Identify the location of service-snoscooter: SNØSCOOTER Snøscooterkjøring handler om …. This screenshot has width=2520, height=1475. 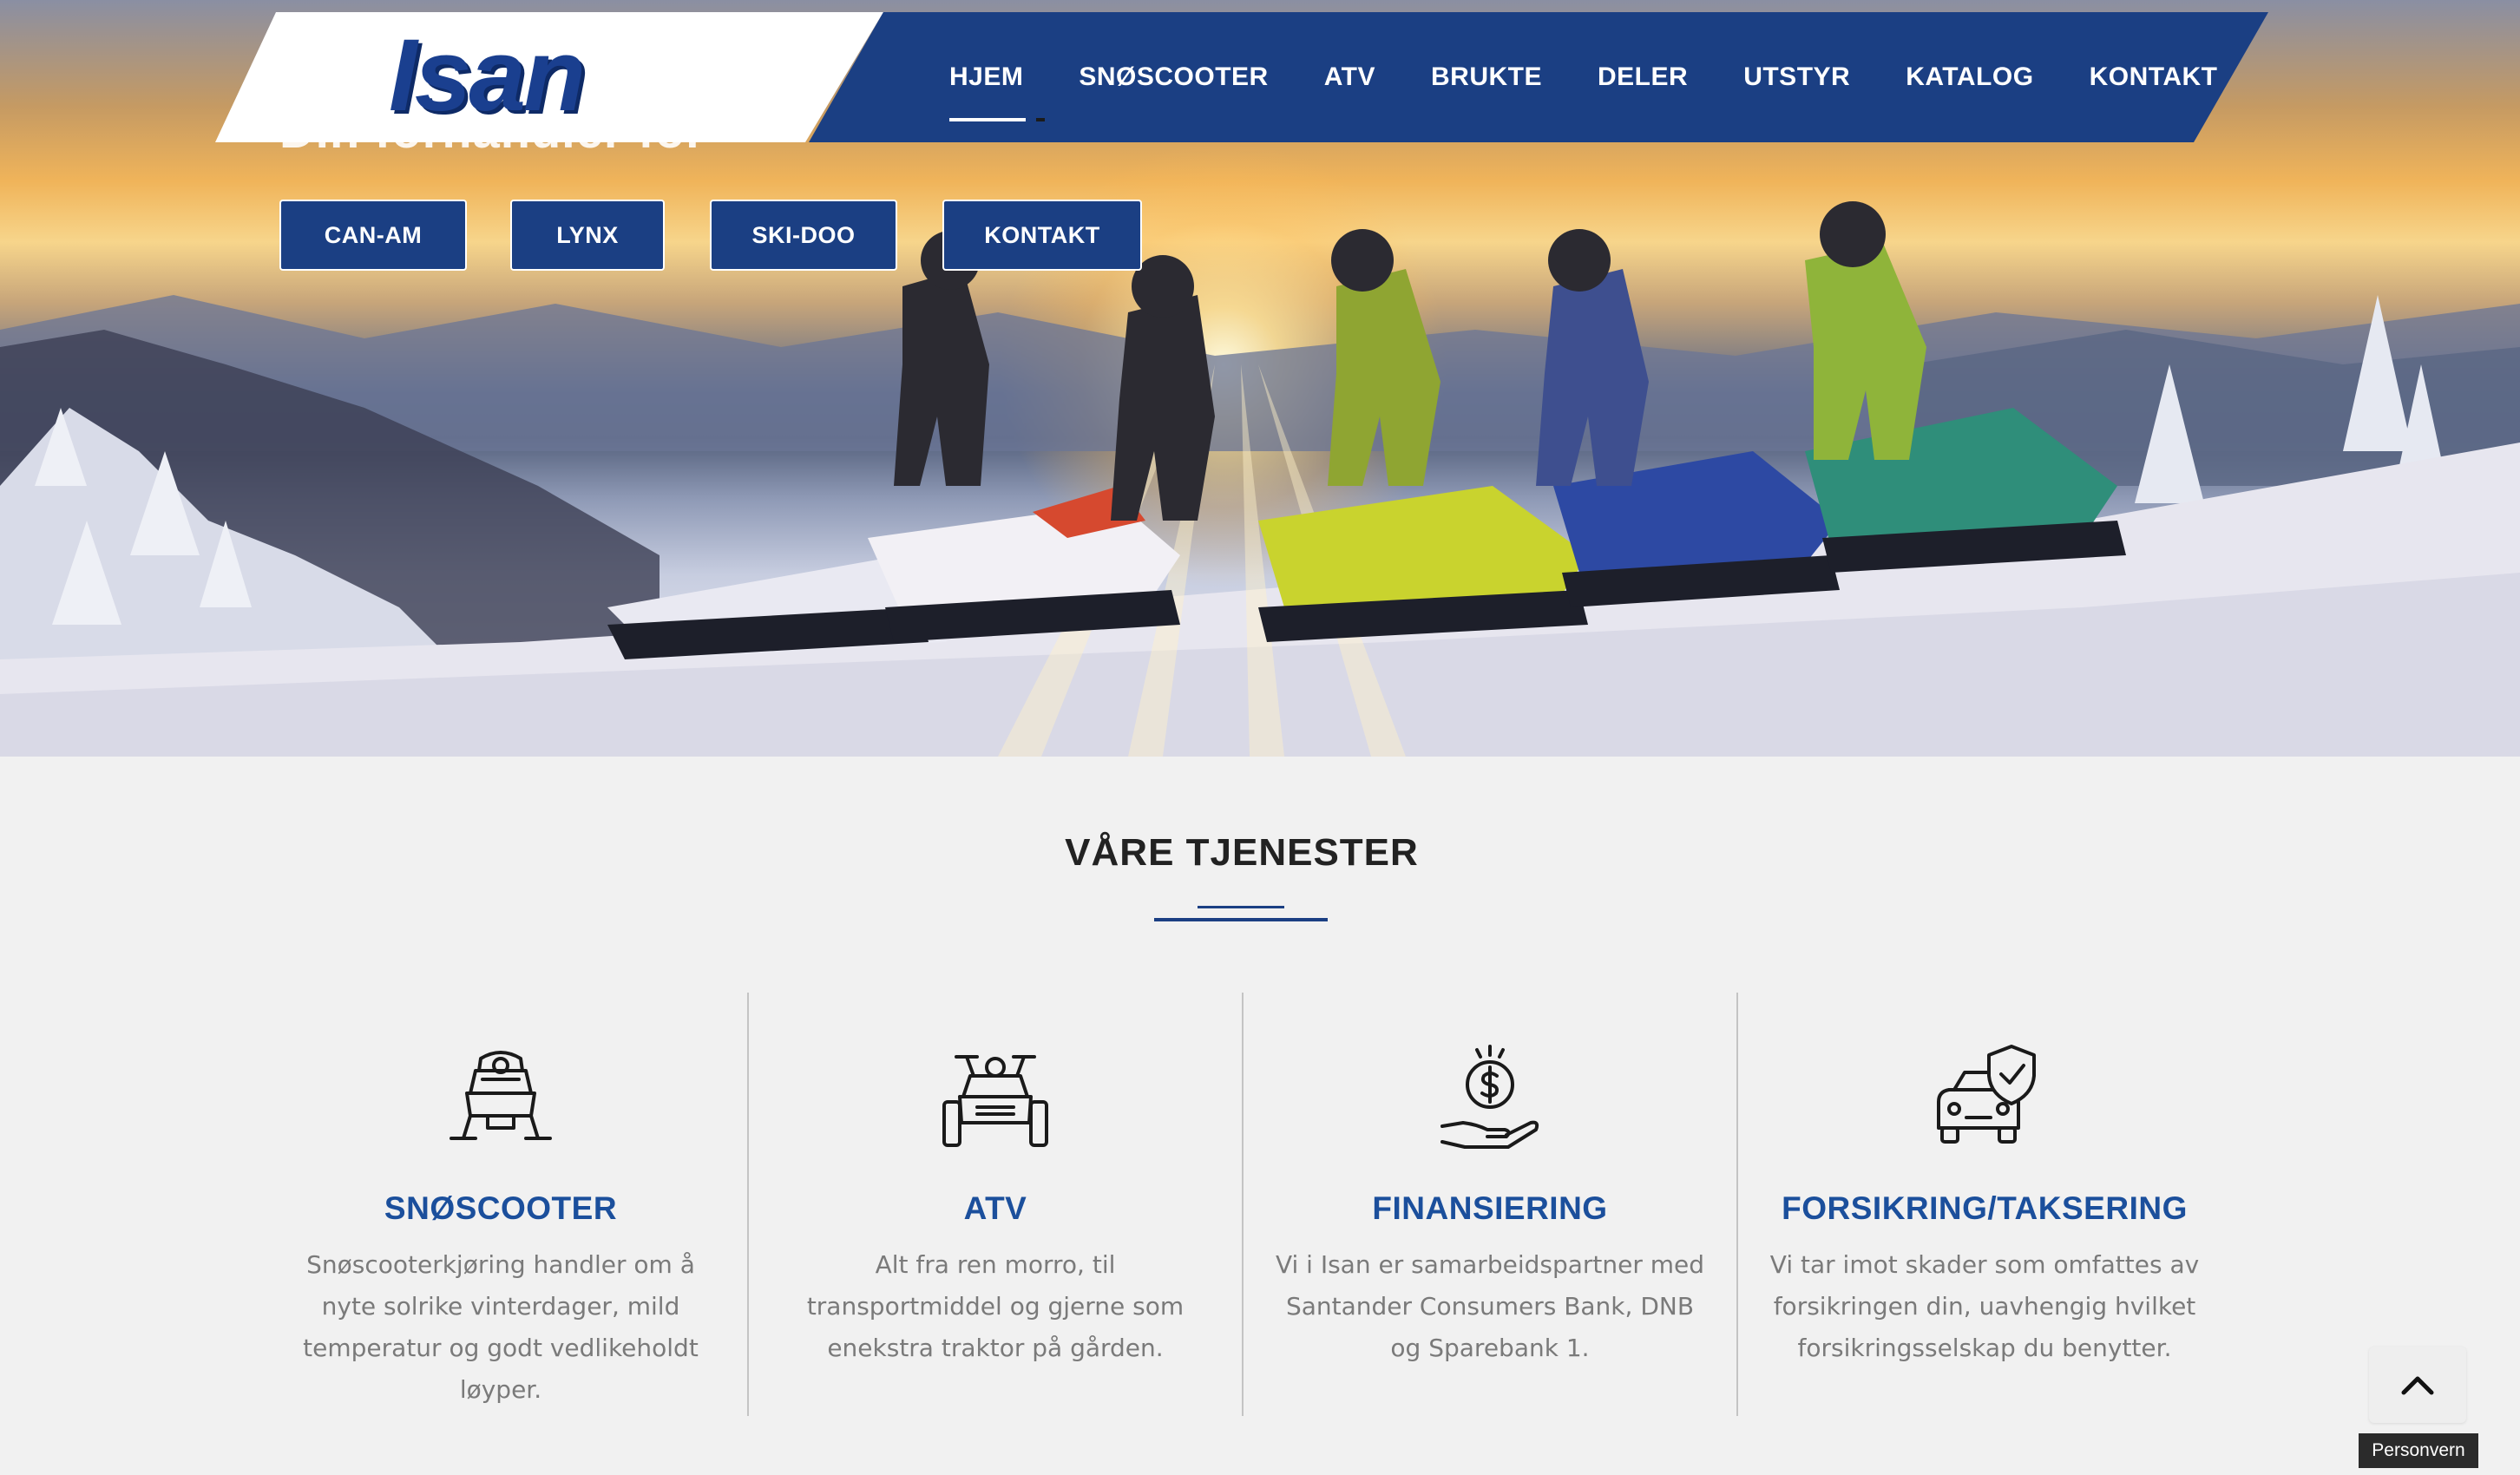
(500, 1201).